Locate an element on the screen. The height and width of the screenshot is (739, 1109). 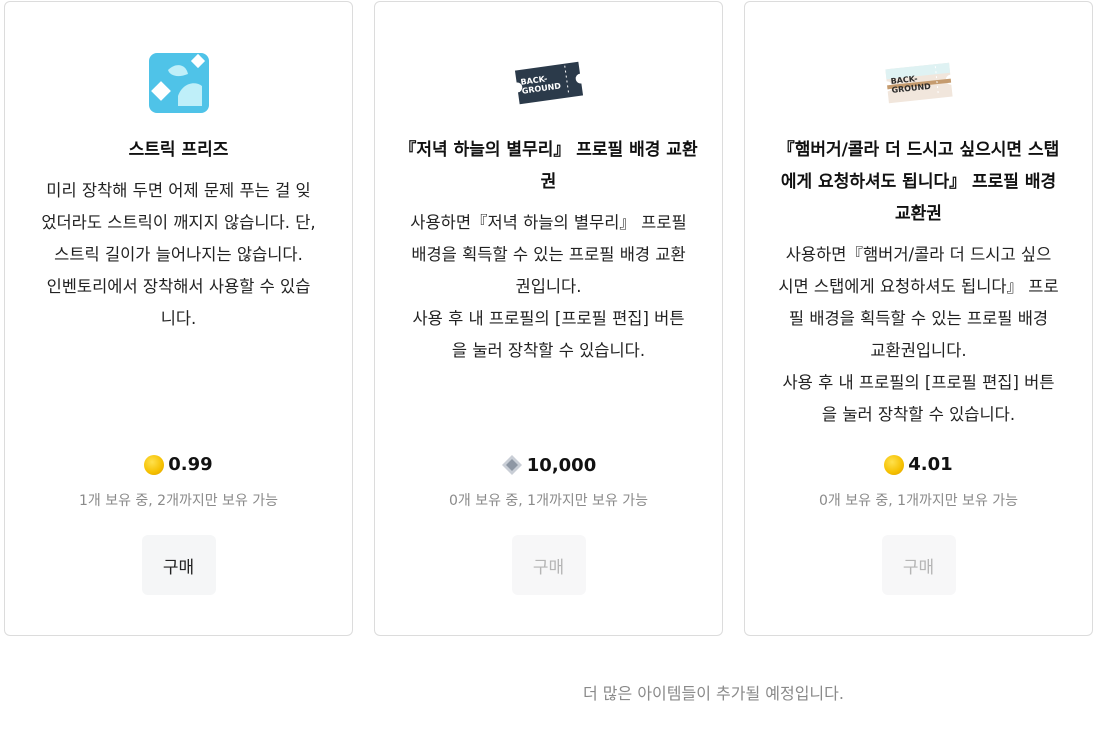
streak-freeze-icon is located at coordinates (178, 83).